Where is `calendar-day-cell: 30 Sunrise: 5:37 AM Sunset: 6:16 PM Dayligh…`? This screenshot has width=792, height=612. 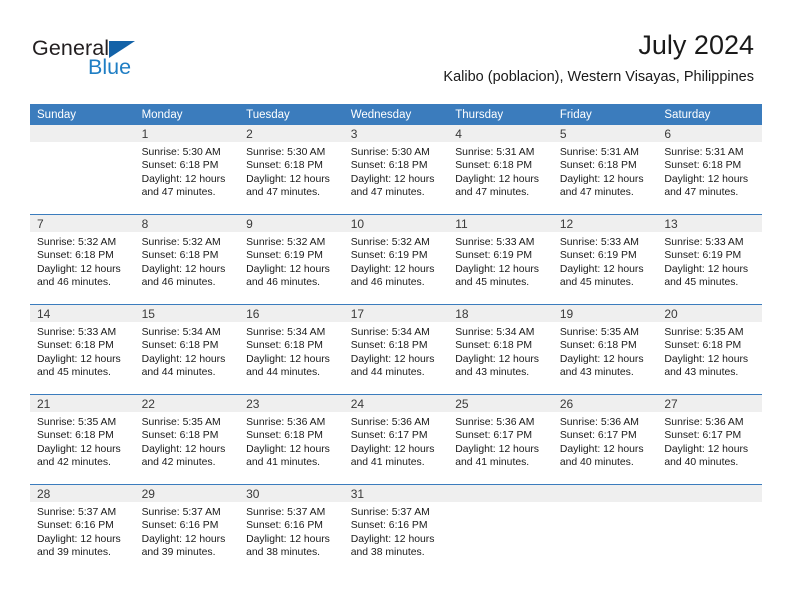 calendar-day-cell: 30 Sunrise: 5:37 AM Sunset: 6:16 PM Dayligh… is located at coordinates (291, 529).